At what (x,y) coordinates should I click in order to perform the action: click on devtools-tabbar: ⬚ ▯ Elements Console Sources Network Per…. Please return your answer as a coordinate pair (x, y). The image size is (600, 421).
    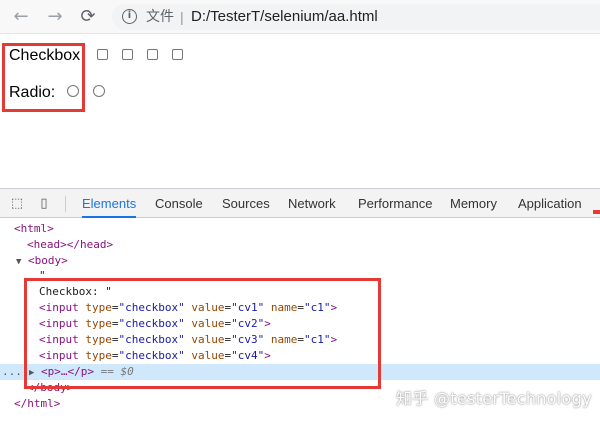
    Looking at the image, I should click on (300, 203).